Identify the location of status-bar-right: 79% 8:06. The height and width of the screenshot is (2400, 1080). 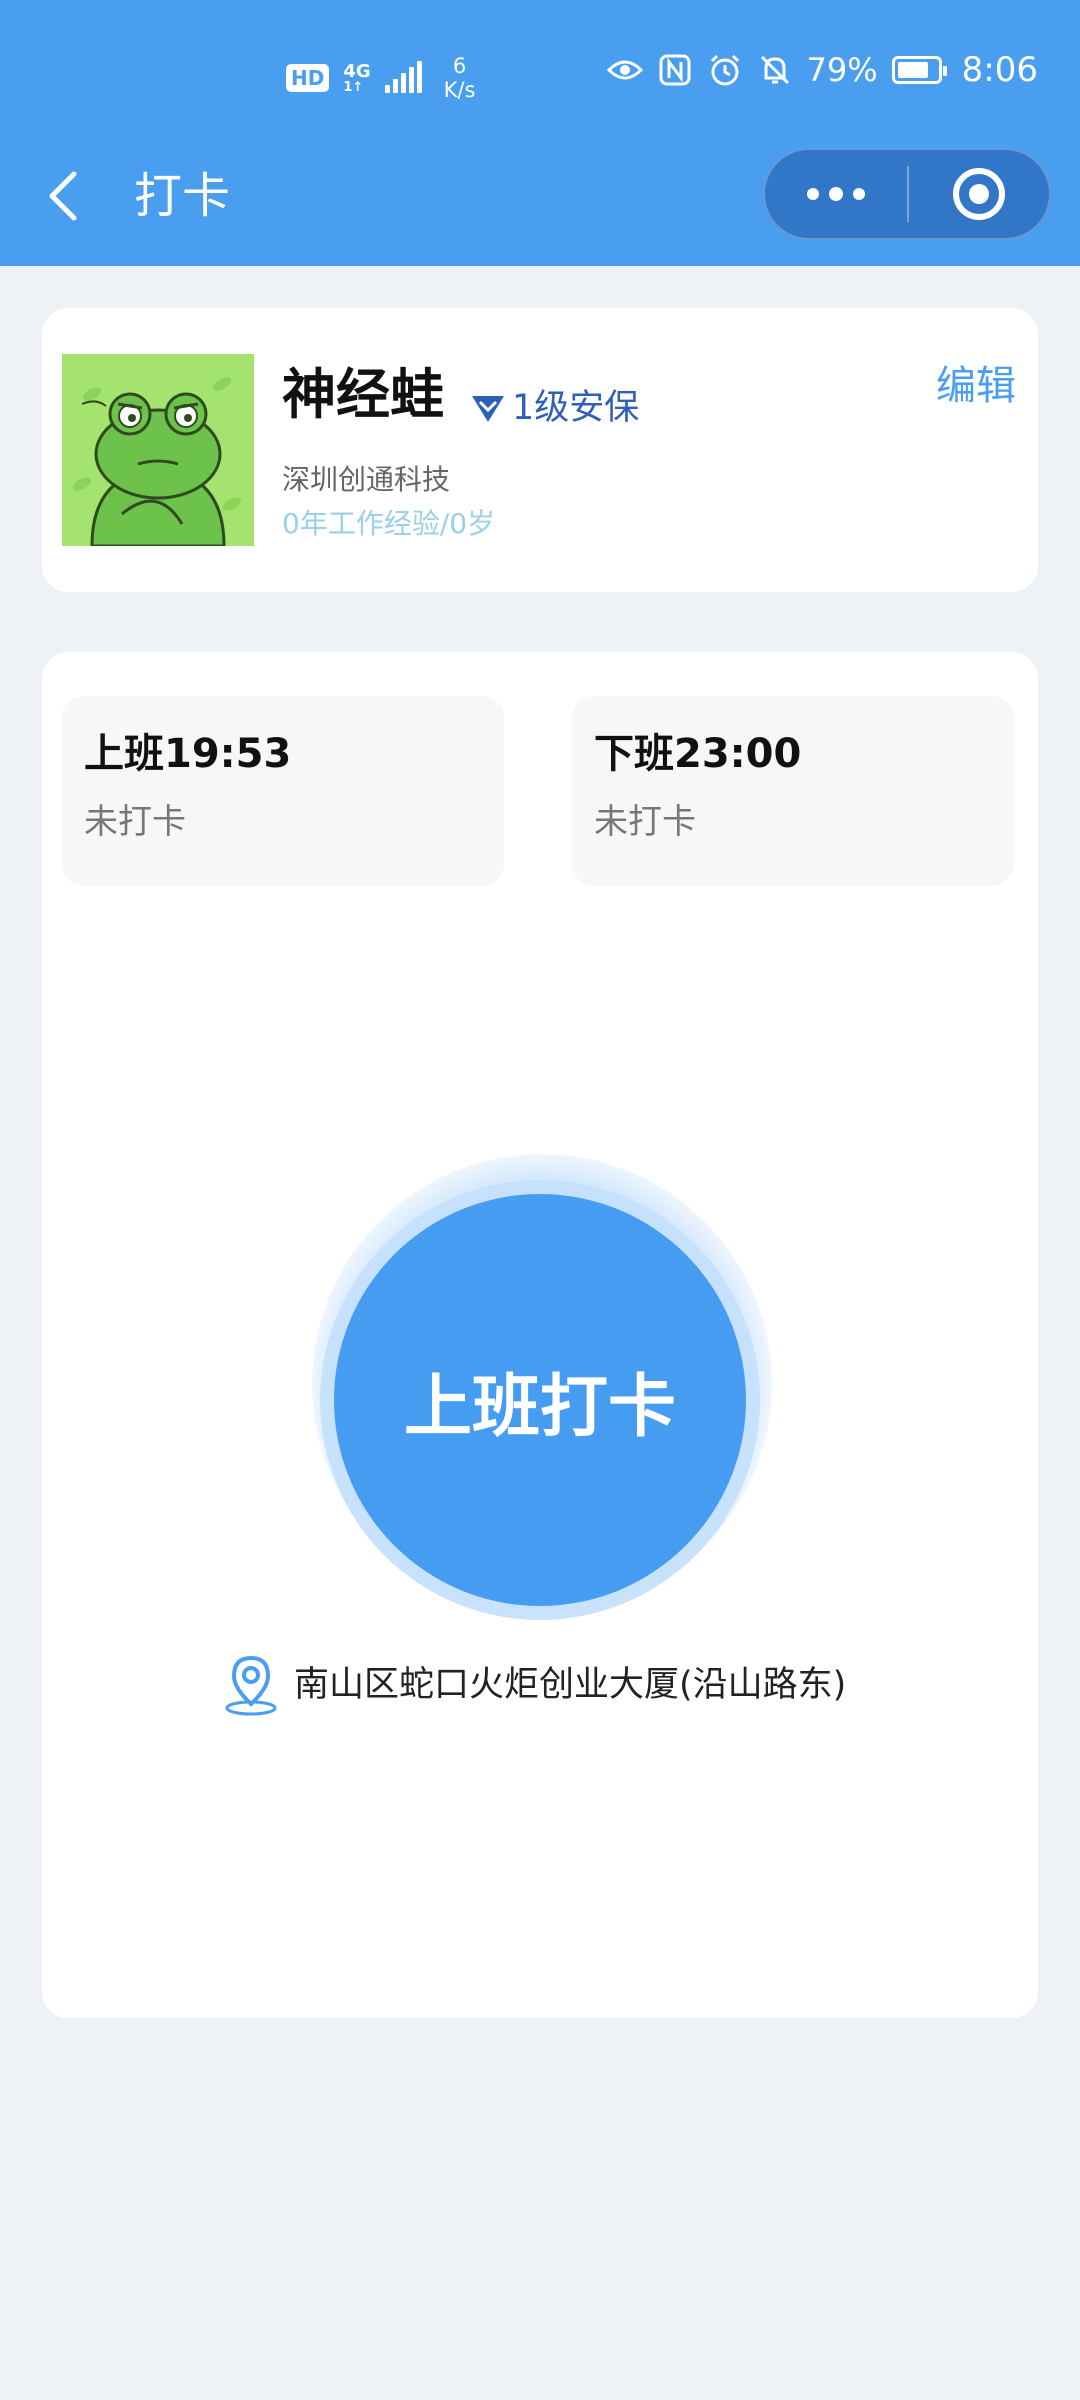
(822, 70).